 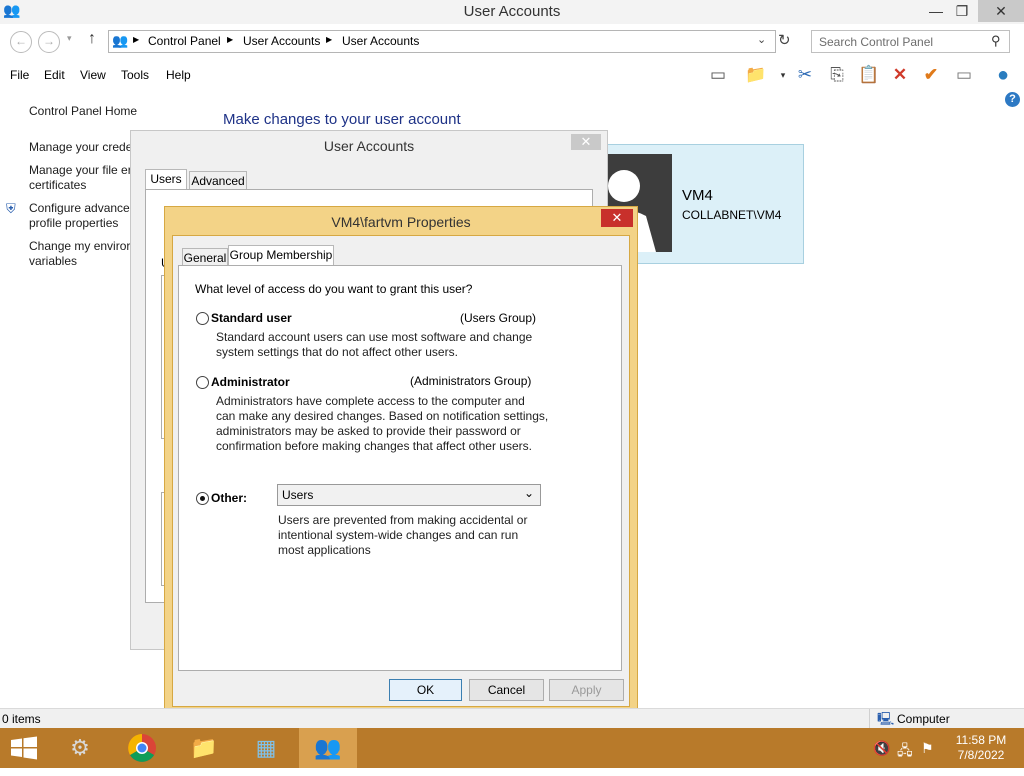 I want to click on status-location: Computer, so click(x=923, y=719).